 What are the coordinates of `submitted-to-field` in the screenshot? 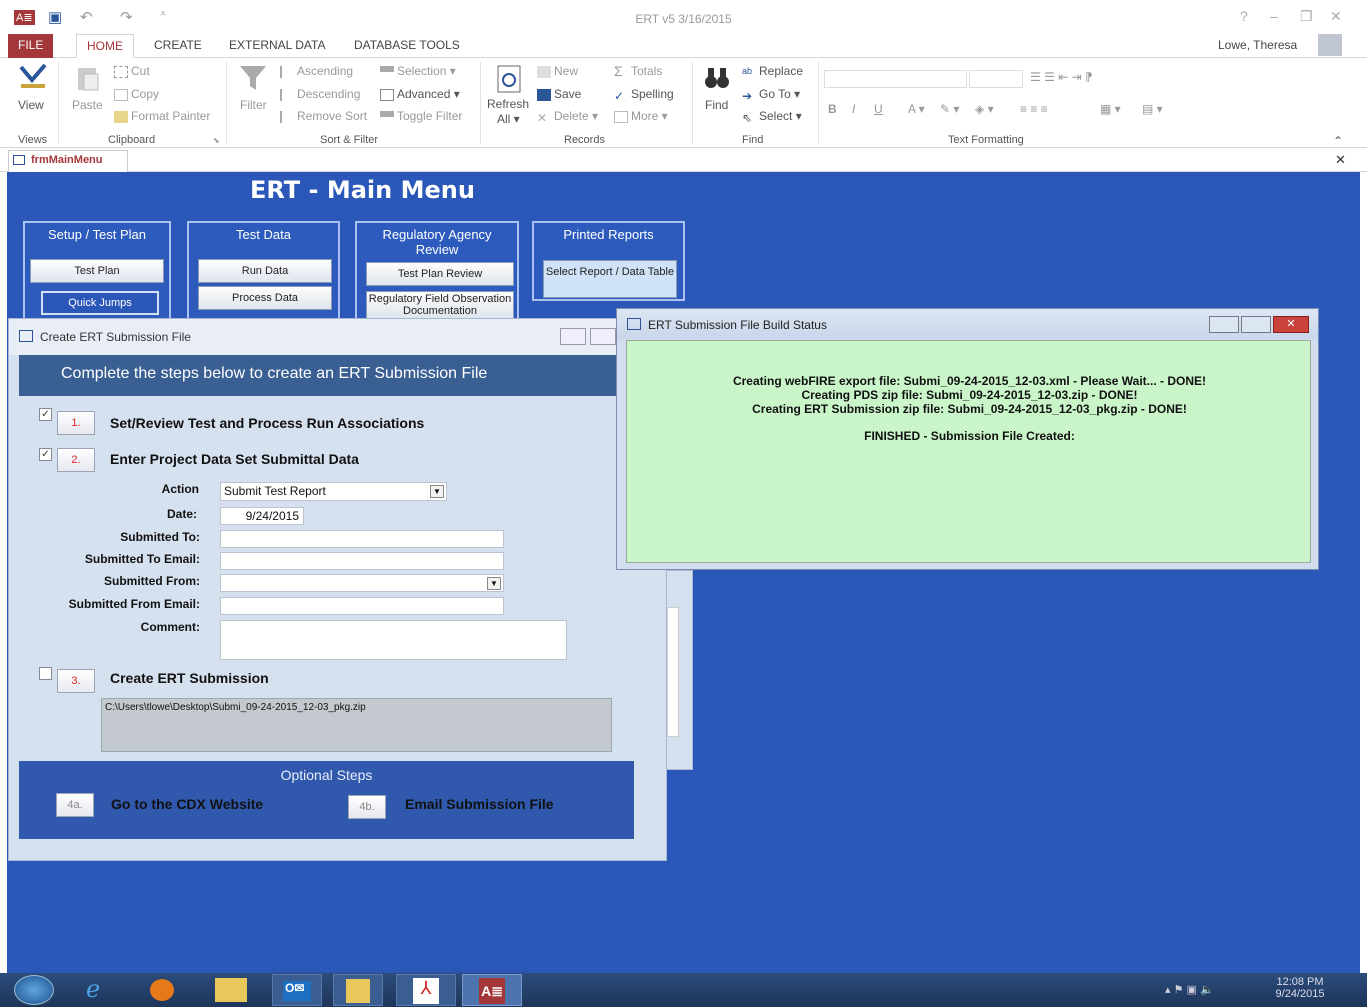 It's located at (362, 539).